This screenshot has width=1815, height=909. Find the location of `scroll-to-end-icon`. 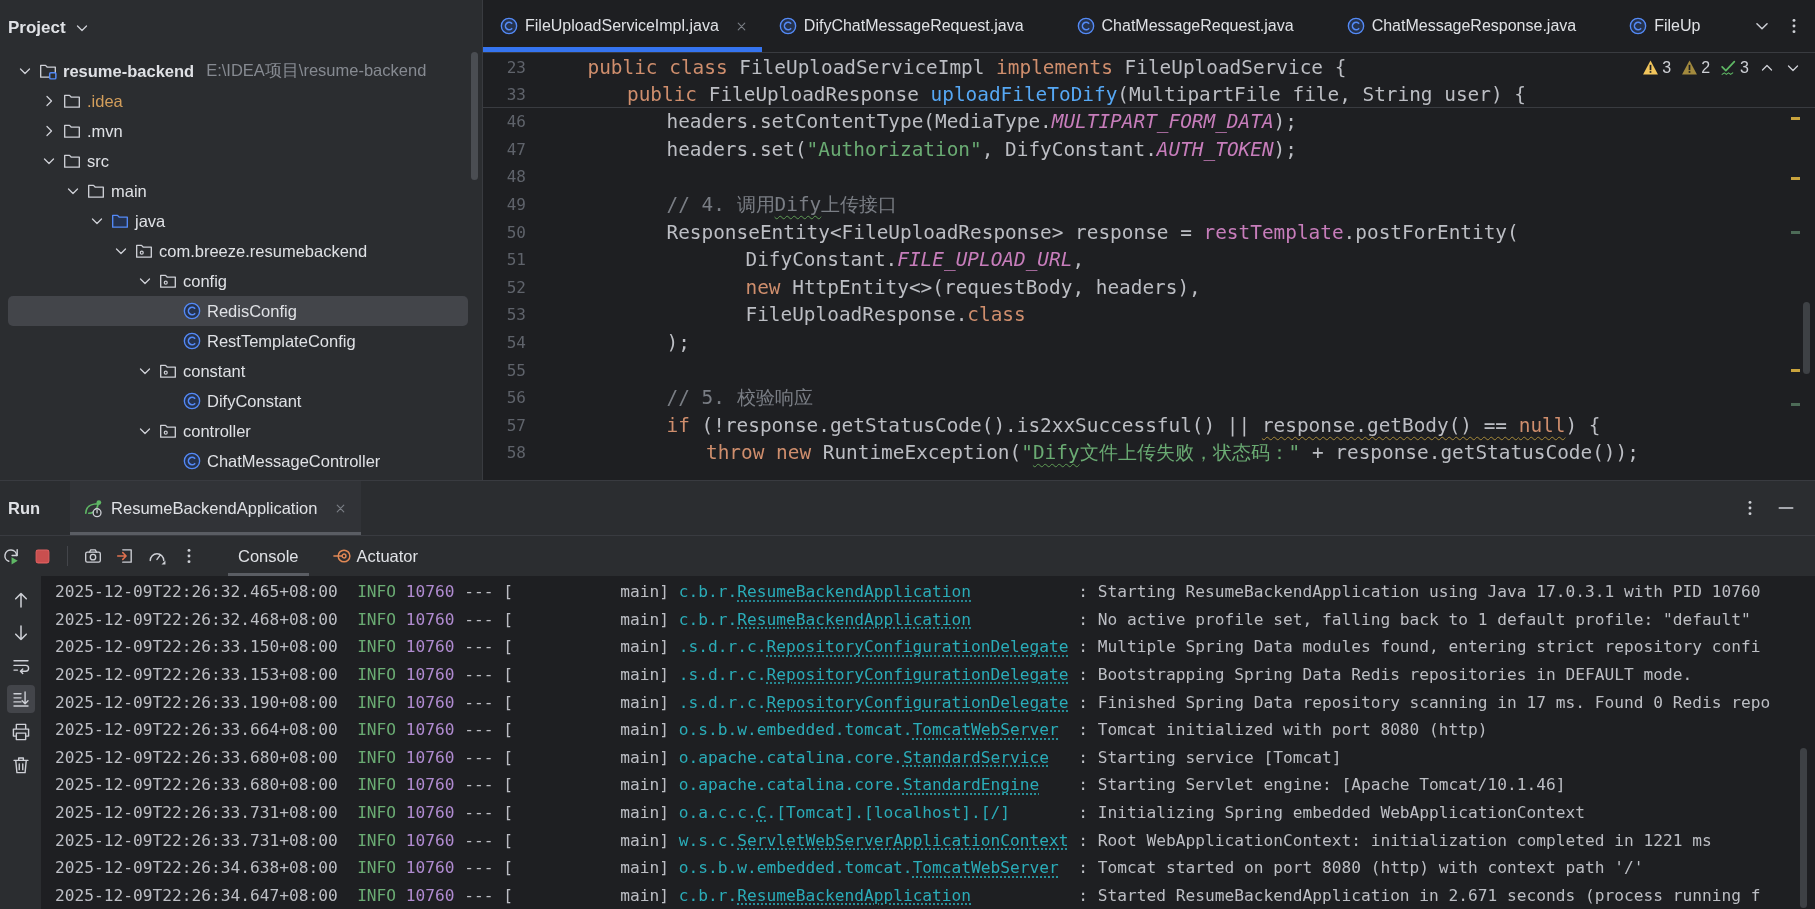

scroll-to-end-icon is located at coordinates (20, 699).